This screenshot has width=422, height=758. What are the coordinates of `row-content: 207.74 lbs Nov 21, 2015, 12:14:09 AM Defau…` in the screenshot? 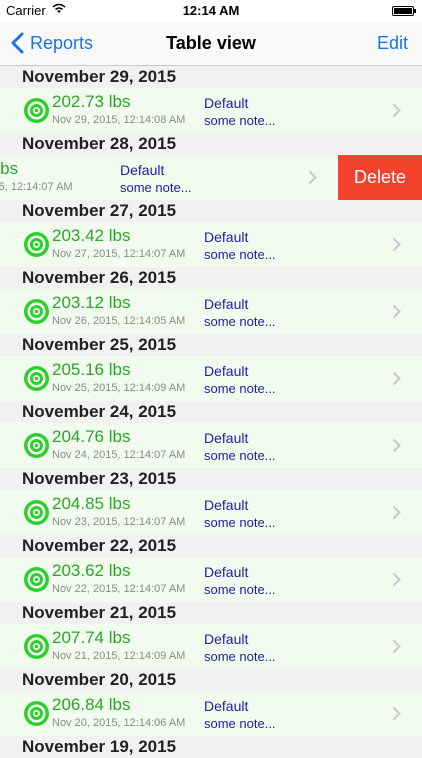 It's located at (211, 646).